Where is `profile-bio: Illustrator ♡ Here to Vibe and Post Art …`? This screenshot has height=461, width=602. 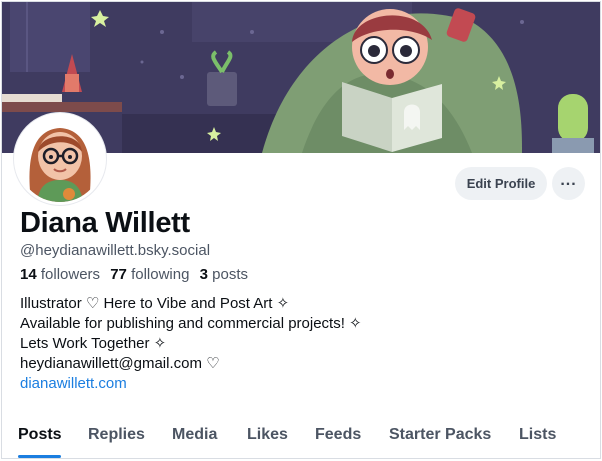
profile-bio: Illustrator ♡ Here to Vibe and Post Art … is located at coordinates (191, 344).